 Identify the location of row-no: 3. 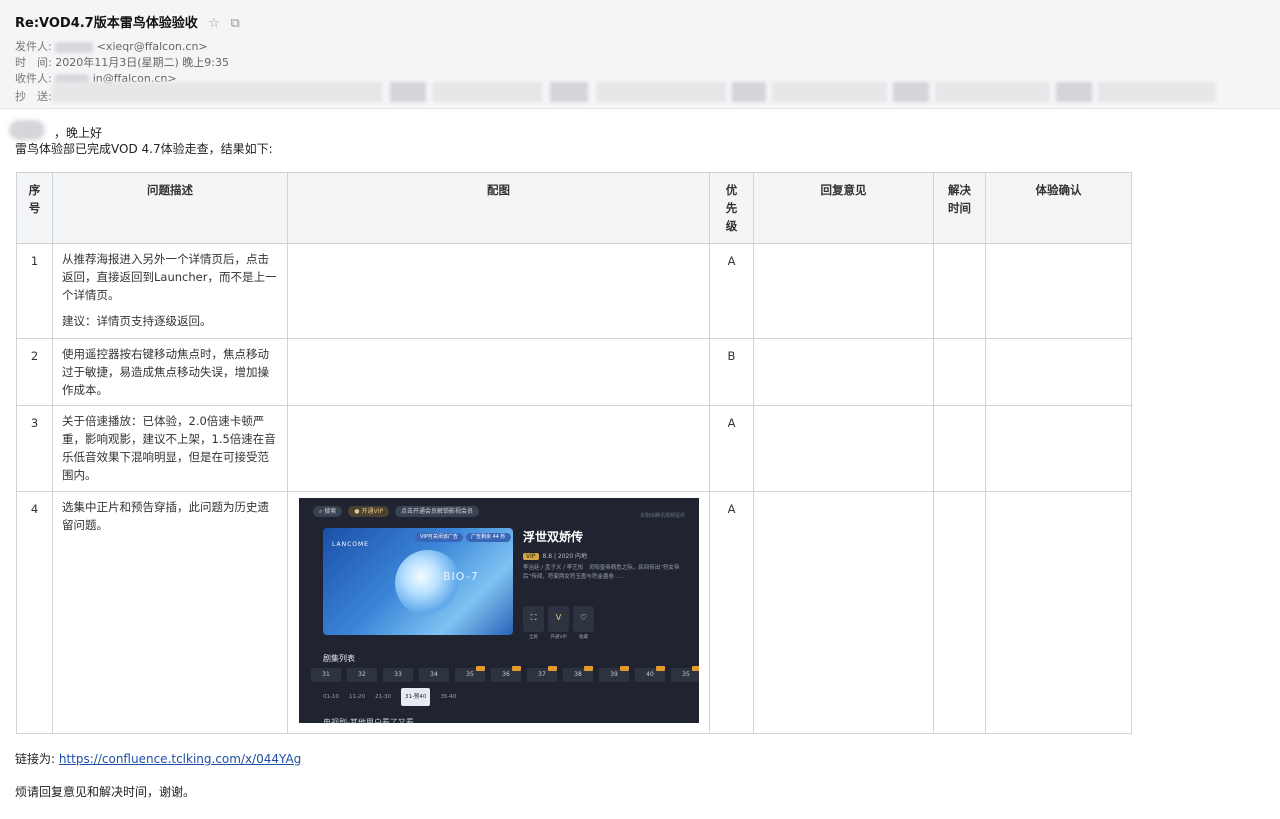
(34, 448).